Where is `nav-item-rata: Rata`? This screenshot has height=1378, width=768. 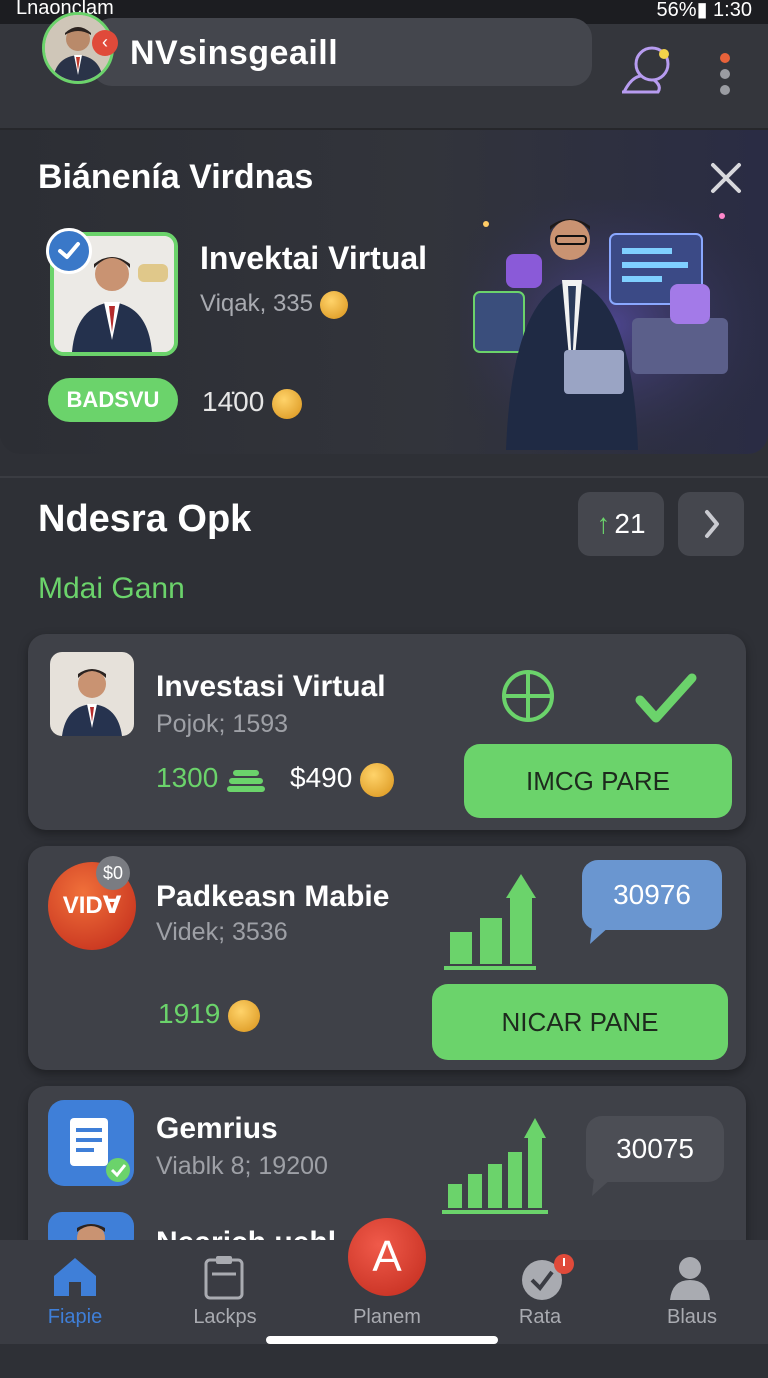
nav-item-rata: Rata is located at coordinates (540, 1317).